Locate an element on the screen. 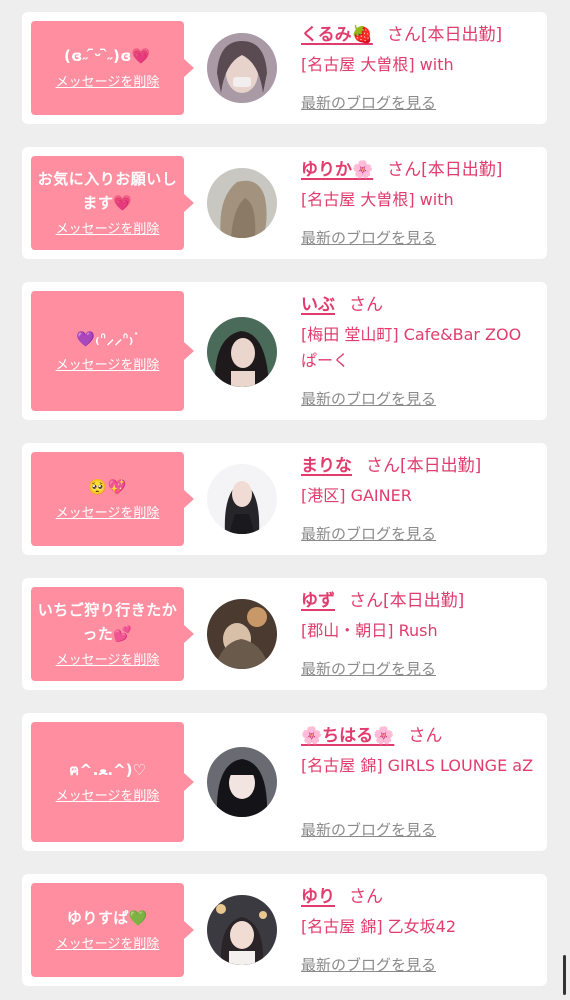 This screenshot has height=1000, width=570. name-line: 🌸ちはる🌸 さん is located at coordinates (421, 736).